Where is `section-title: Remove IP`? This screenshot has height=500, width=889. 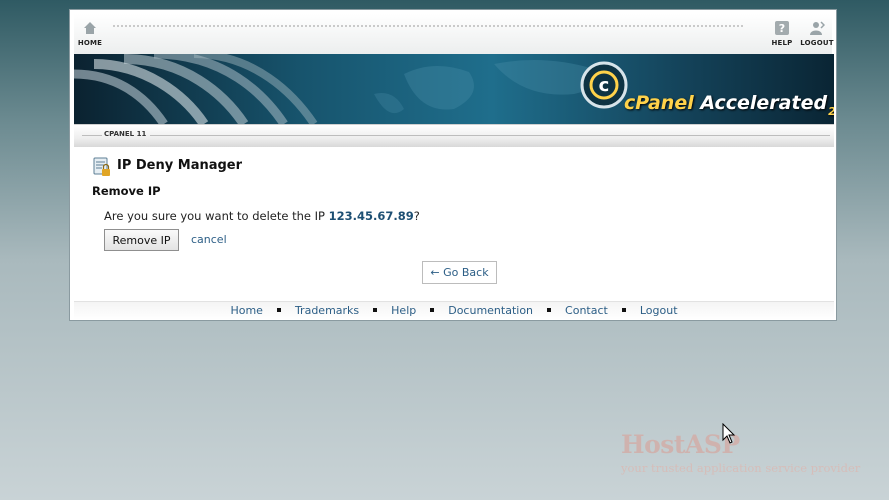 section-title: Remove IP is located at coordinates (126, 191).